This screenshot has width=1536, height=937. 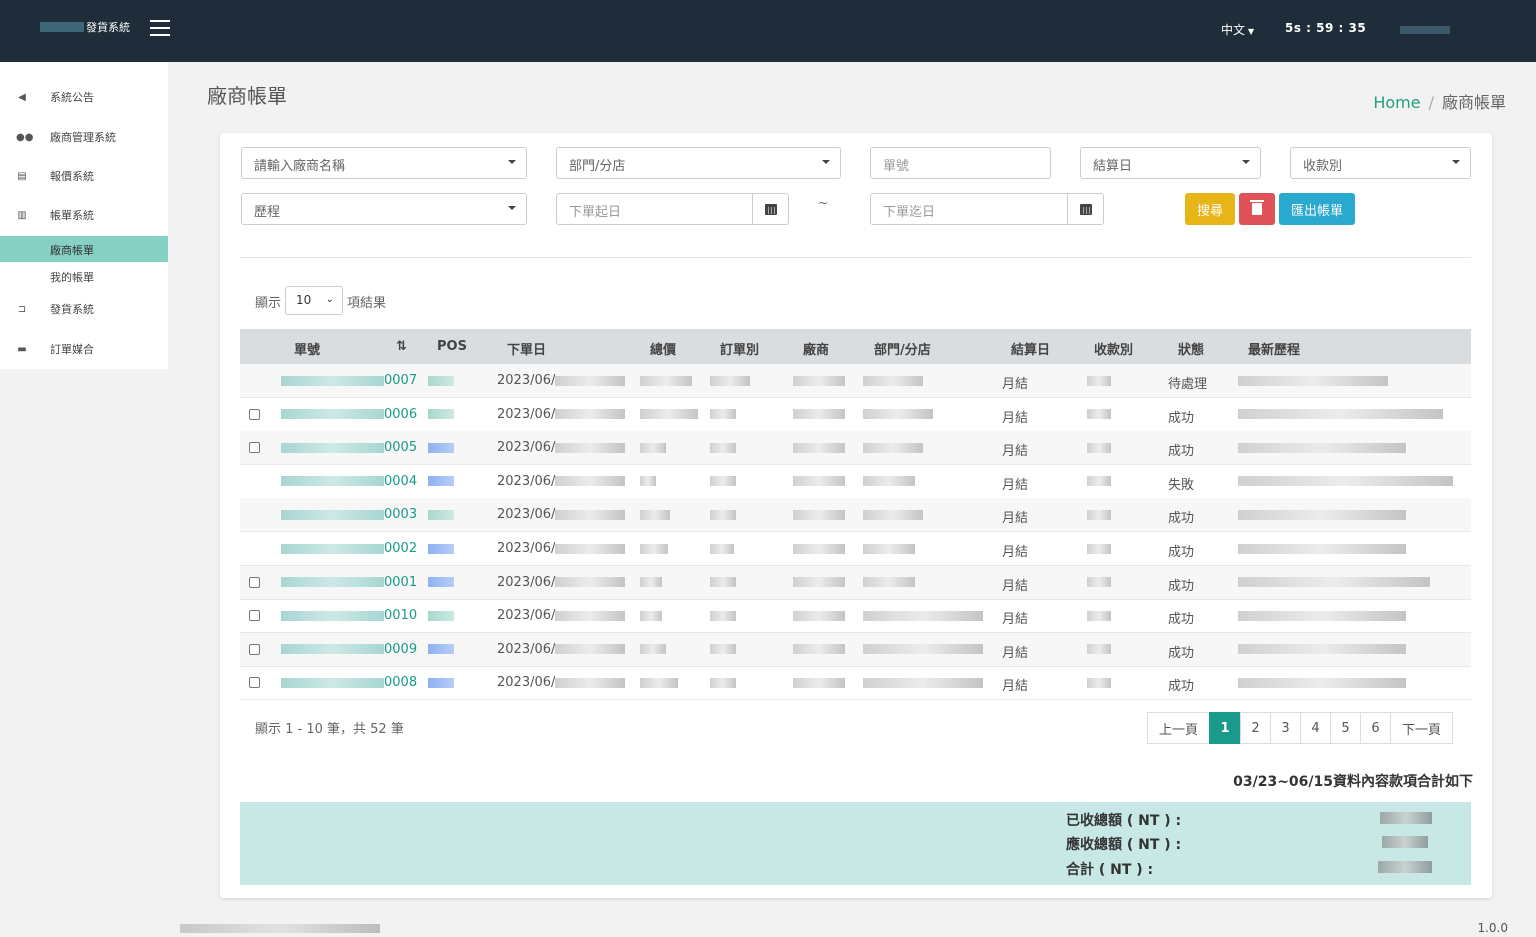 What do you see at coordinates (969, 209) in the screenshot?
I see `date-to-input: 下單迄日` at bounding box center [969, 209].